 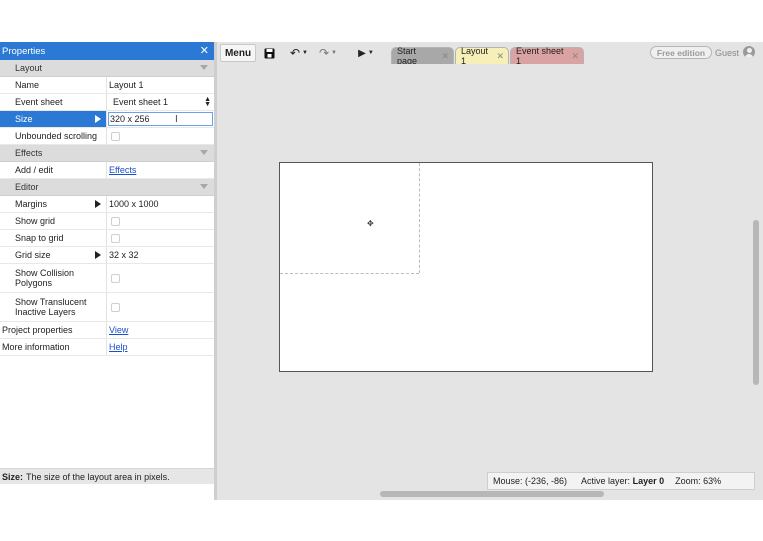 I want to click on prop-row-show-grid: Show grid, so click(x=107, y=221).